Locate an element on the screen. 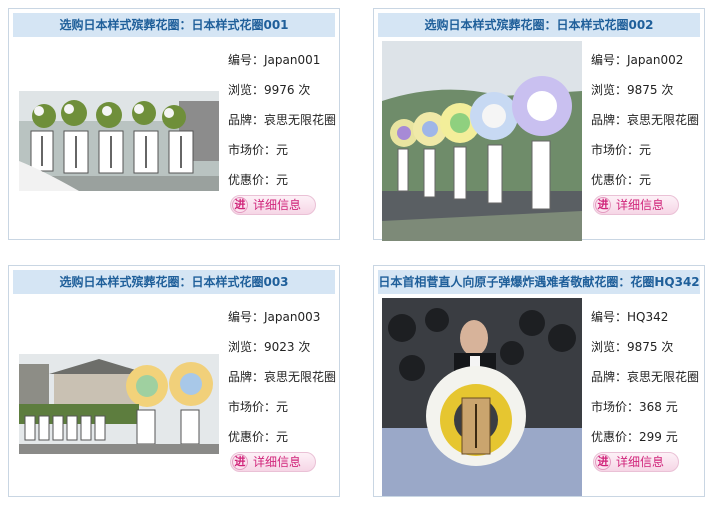 The height and width of the screenshot is (513, 715). product-title: 选购日本样式殡葬花圈：日本样式花圈001 is located at coordinates (174, 25).